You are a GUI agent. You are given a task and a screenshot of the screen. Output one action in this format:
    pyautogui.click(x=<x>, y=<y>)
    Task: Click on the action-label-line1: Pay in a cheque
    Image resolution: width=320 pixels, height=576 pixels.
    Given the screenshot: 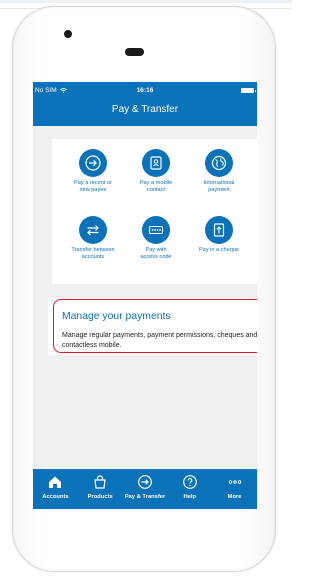 What is the action you would take?
    pyautogui.click(x=219, y=250)
    